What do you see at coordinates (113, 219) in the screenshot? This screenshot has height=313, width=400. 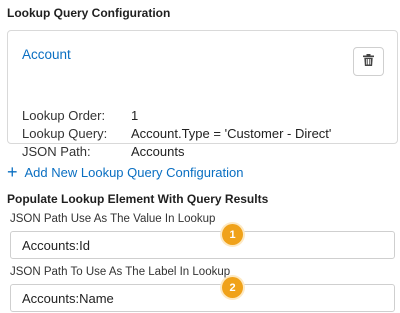 I see `value-path-label: JSON Path Use As The Value In Lookup` at bounding box center [113, 219].